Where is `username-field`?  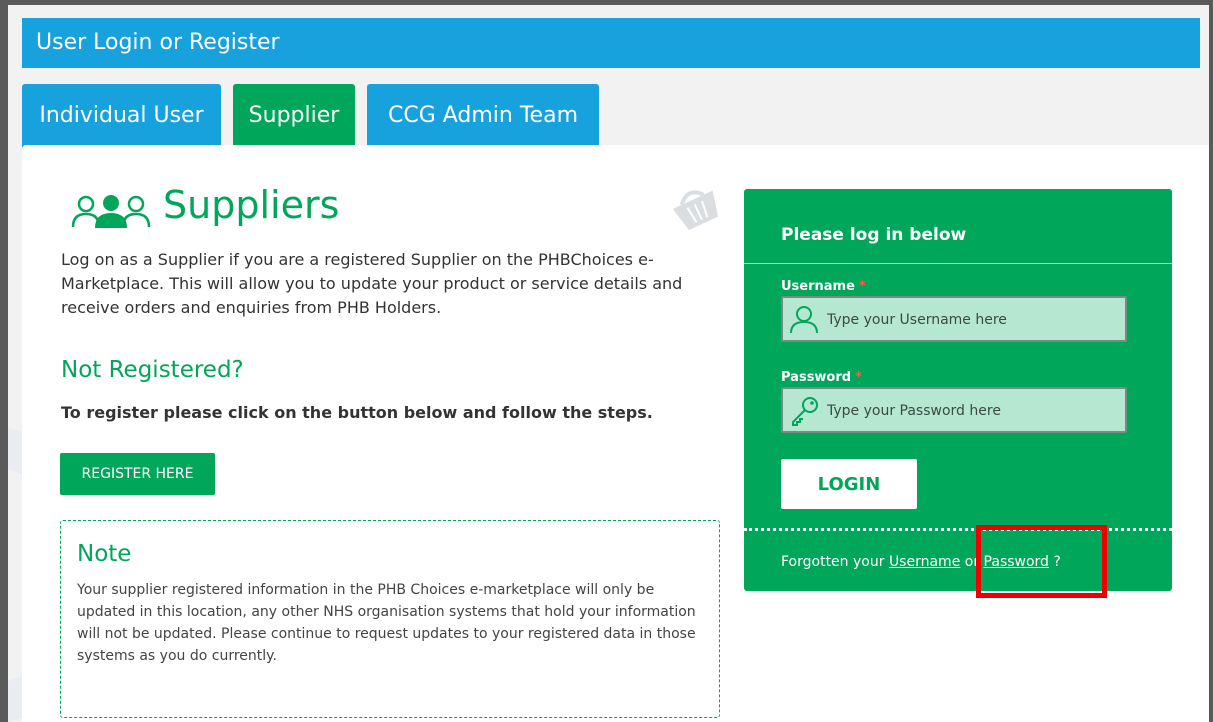 username-field is located at coordinates (954, 319).